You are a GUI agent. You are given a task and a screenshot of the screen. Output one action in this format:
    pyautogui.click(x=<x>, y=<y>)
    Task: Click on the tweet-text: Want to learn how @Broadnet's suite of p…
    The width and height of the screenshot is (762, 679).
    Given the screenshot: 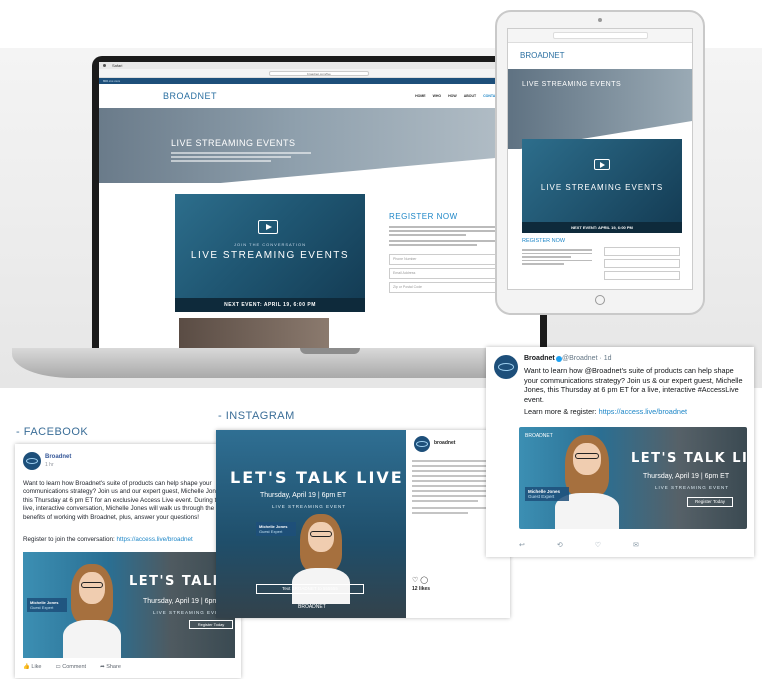 What is the action you would take?
    pyautogui.click(x=633, y=385)
    